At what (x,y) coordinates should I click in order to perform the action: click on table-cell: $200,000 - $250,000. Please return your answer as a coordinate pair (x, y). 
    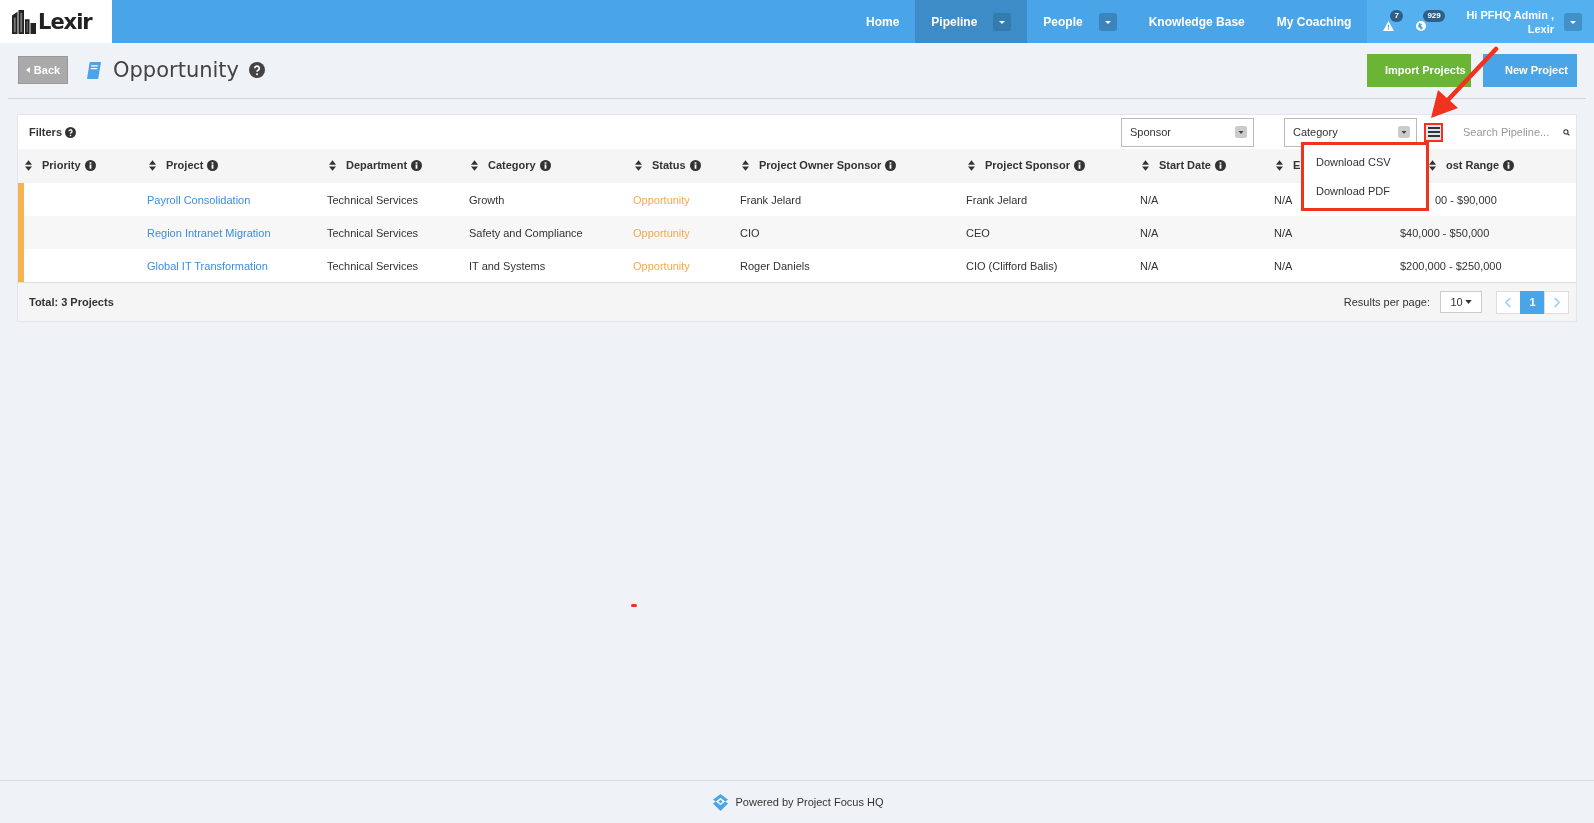
    Looking at the image, I should click on (1451, 265).